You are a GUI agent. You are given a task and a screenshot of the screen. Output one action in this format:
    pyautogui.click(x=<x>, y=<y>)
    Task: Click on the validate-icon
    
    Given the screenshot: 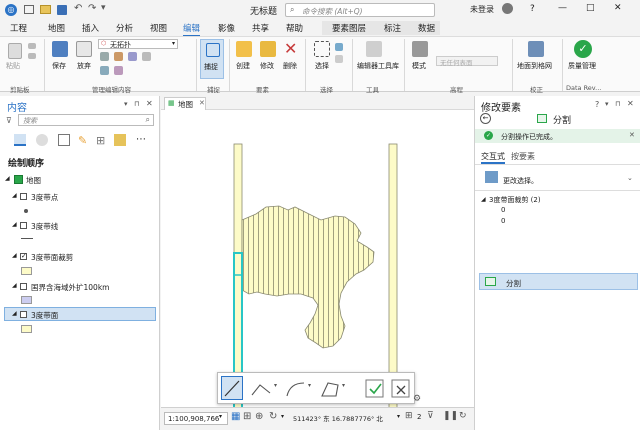 What is the action you would take?
    pyautogui.click(x=118, y=56)
    